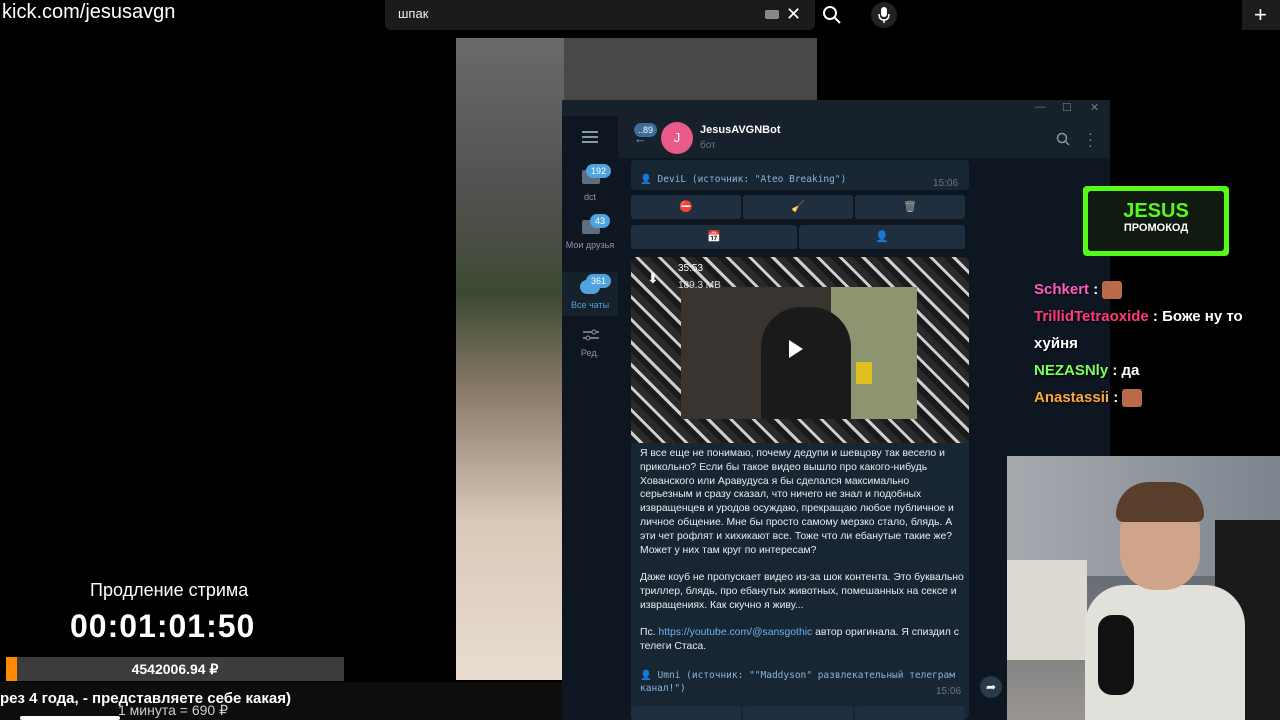 This screenshot has width=1280, height=720. I want to click on inline-button: 🗑, so click(910, 207).